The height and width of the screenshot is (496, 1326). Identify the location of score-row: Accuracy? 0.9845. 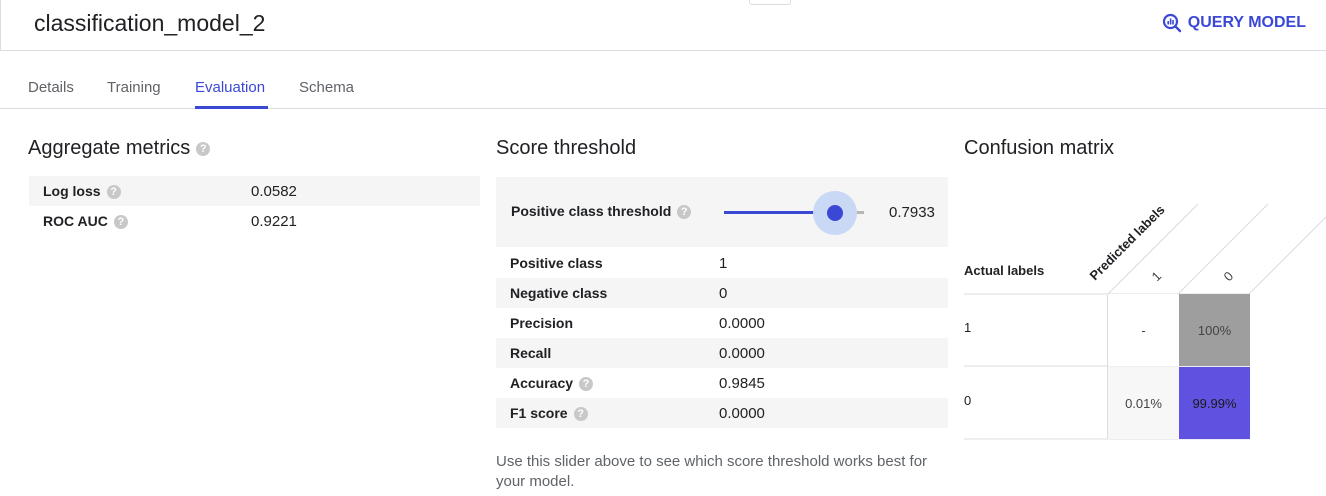
(722, 383).